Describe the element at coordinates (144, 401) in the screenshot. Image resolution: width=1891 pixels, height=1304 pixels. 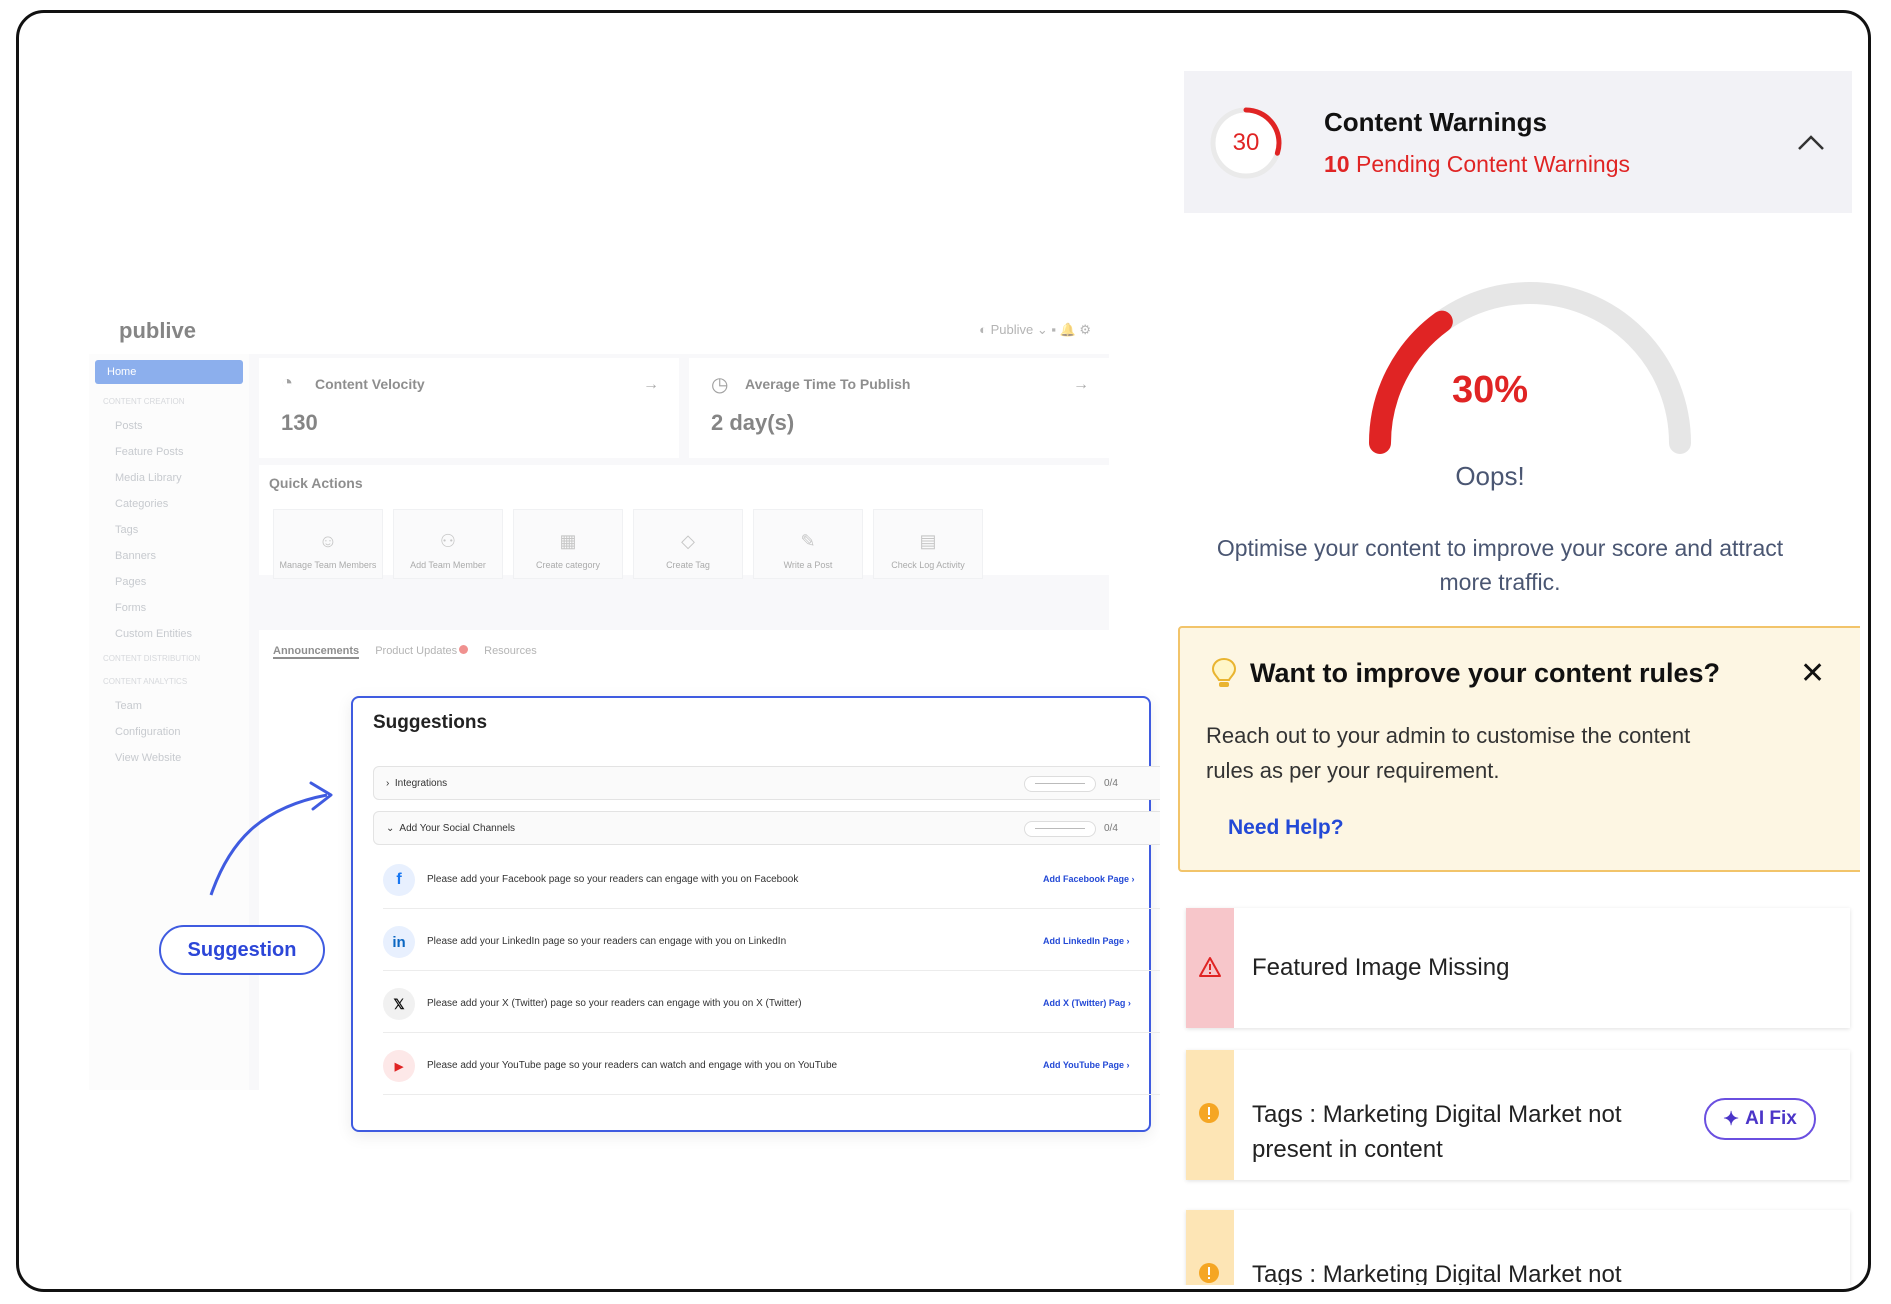
I see `sidebar-section: CONTENT CREATION` at that location.